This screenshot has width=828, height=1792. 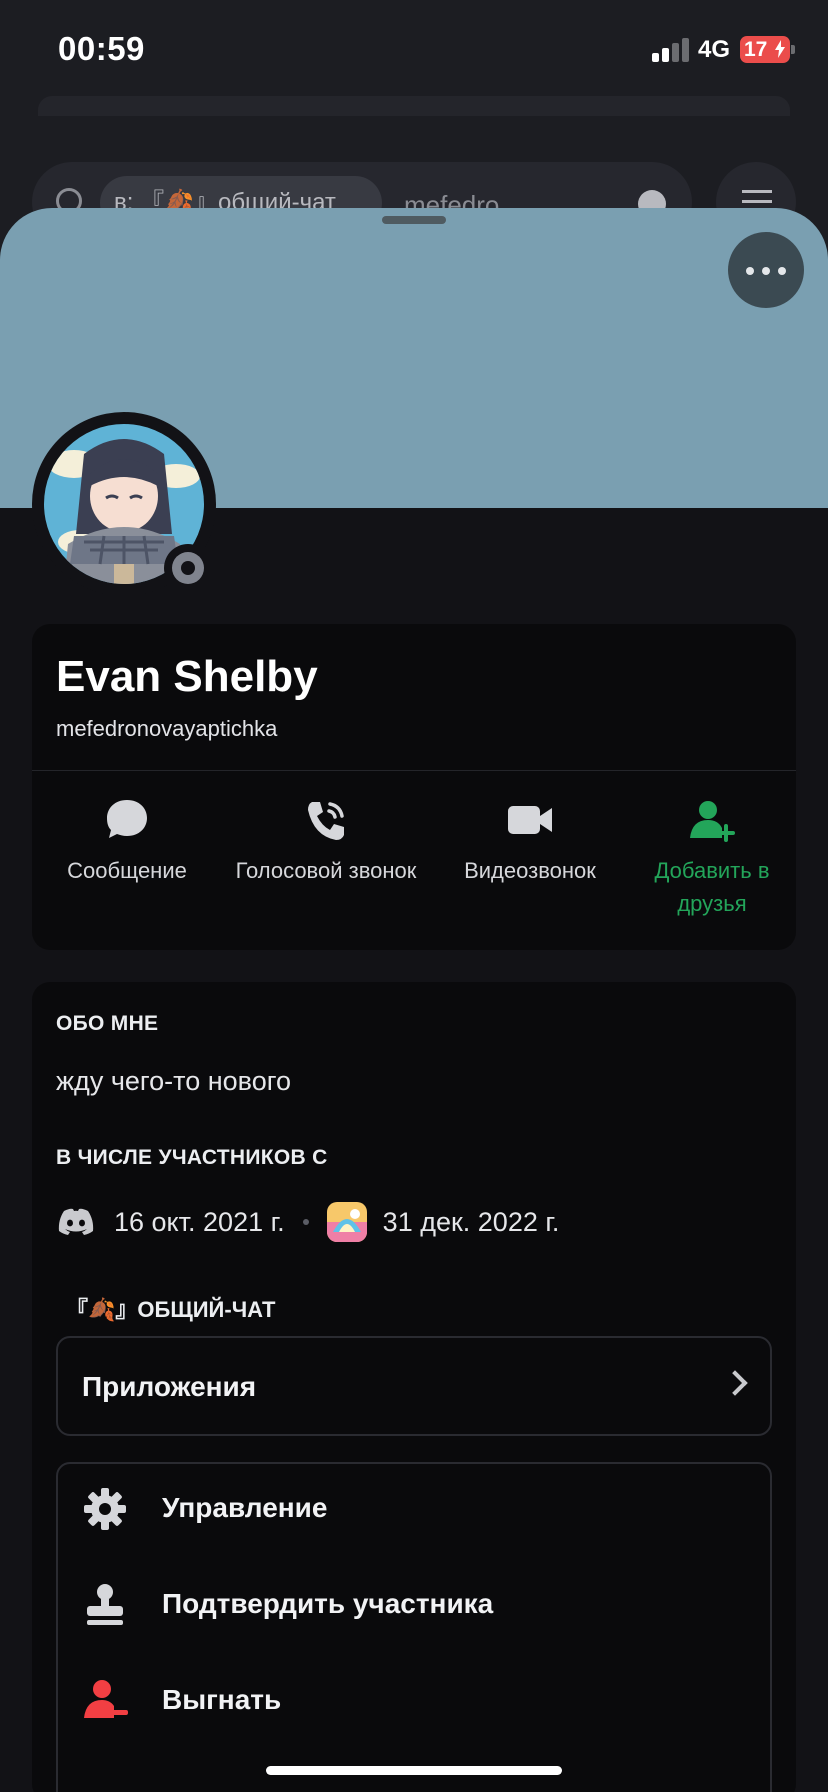 I want to click on add-friend-button: Добавить в друзья, so click(x=712, y=859).